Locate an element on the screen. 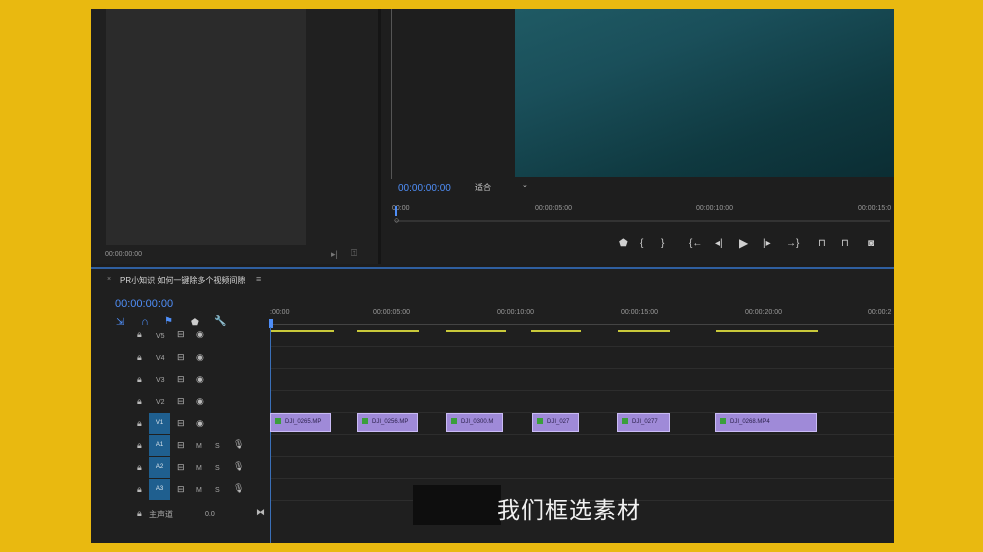 The image size is (983, 552). program-scrubber is located at coordinates (642, 221).